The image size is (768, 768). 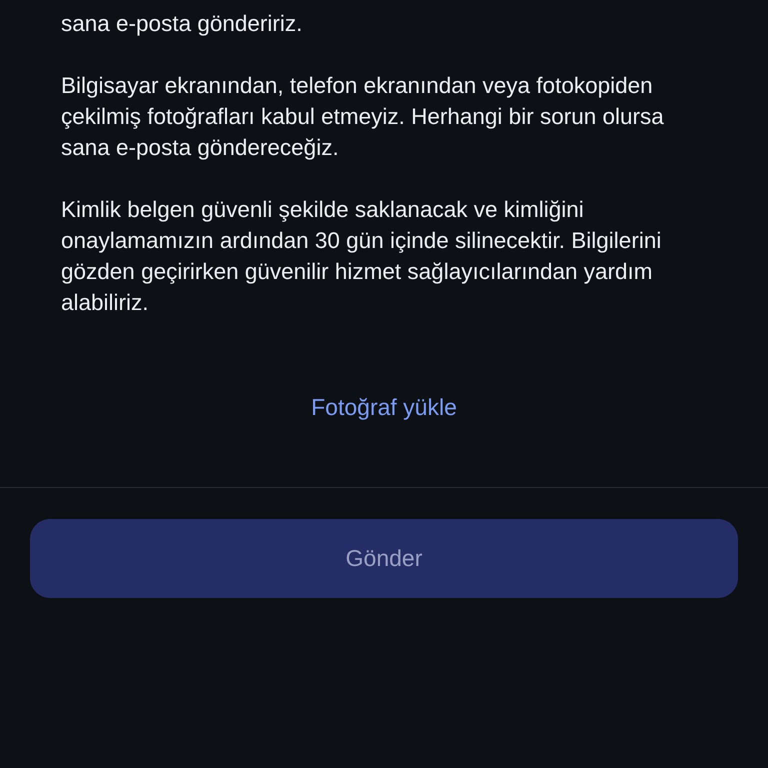 What do you see at coordinates (363, 117) in the screenshot?
I see `info-paragraph: Bilgisayar ekranından, telefon ekranından veya fotokopiden çekilmiş fotoğrafları kabul etmeyiz. Herhangi bir sorun olursa sana e-posta göndereceğiz.` at bounding box center [363, 117].